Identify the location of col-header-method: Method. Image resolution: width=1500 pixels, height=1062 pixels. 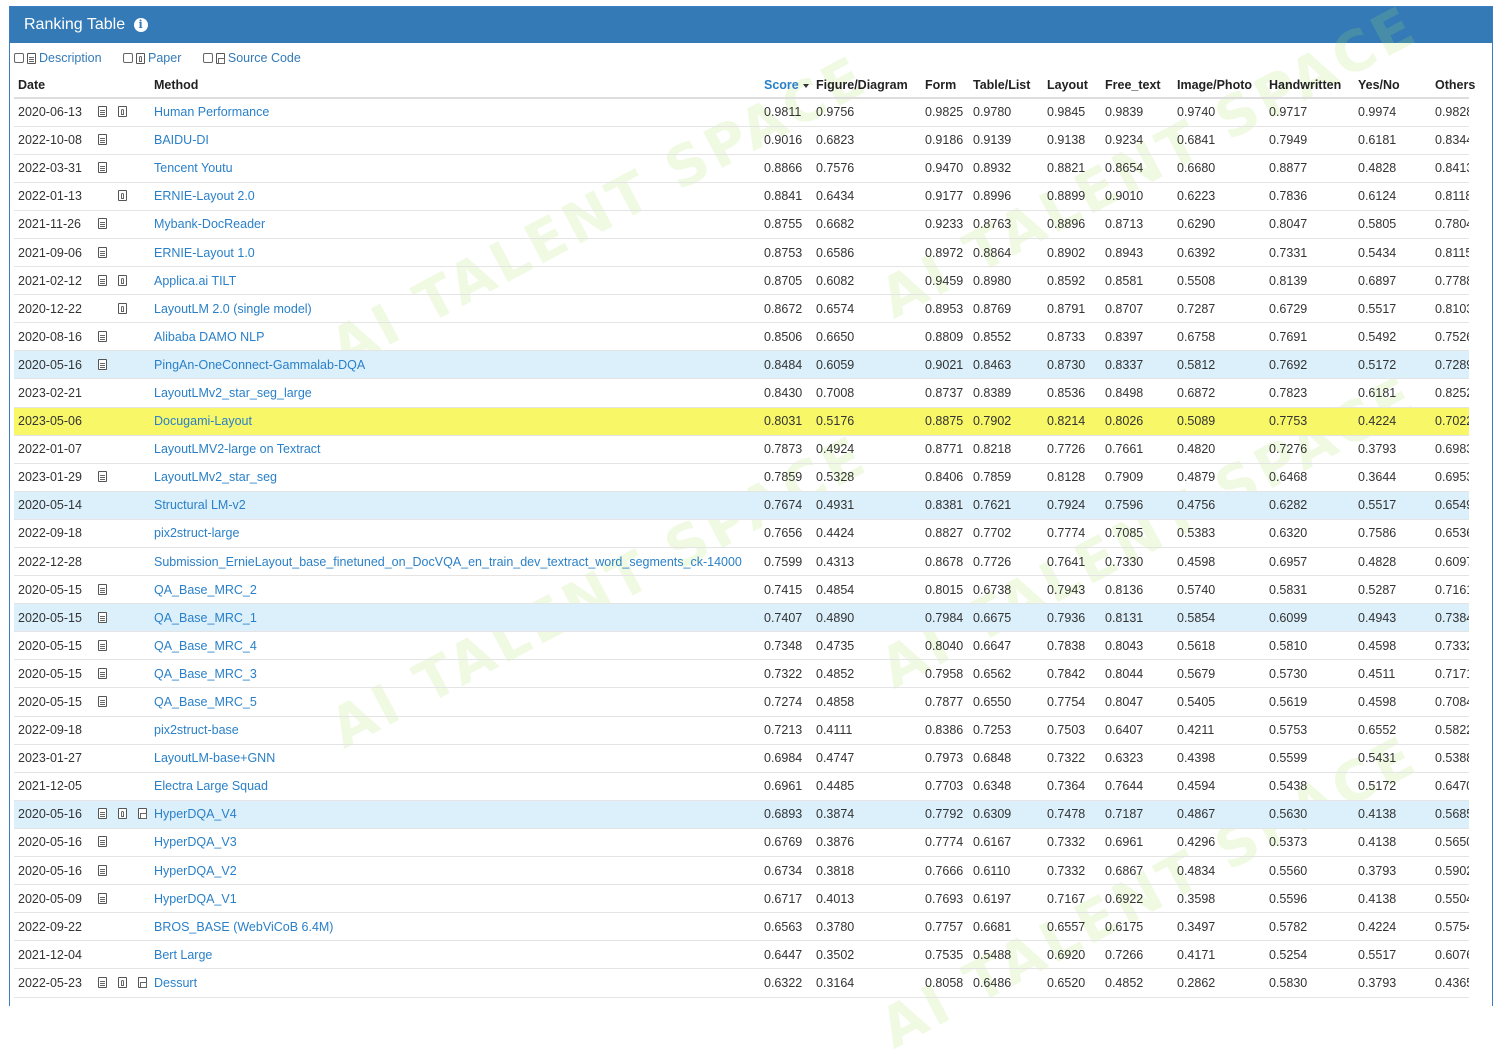
(455, 85).